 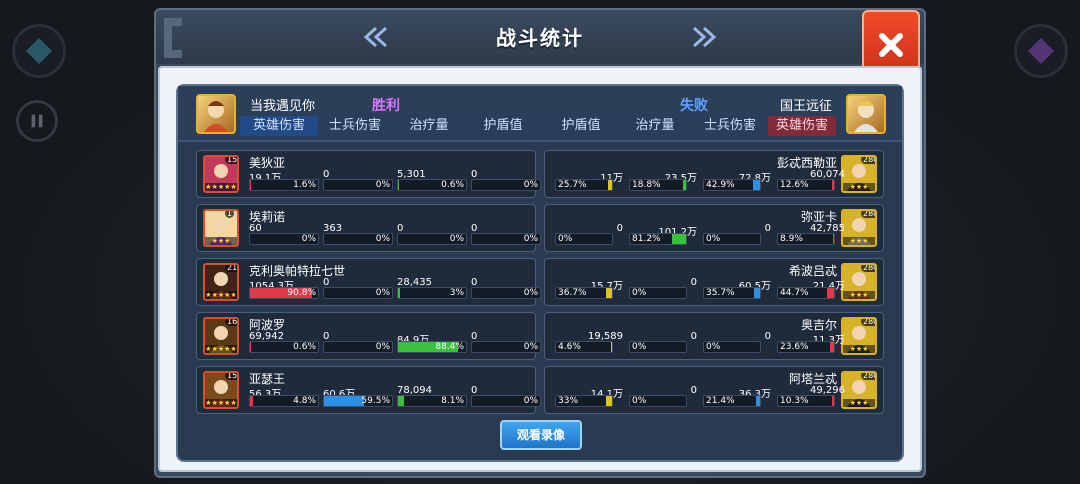 I want to click on stat-bar: 42.9%, so click(x=732, y=185).